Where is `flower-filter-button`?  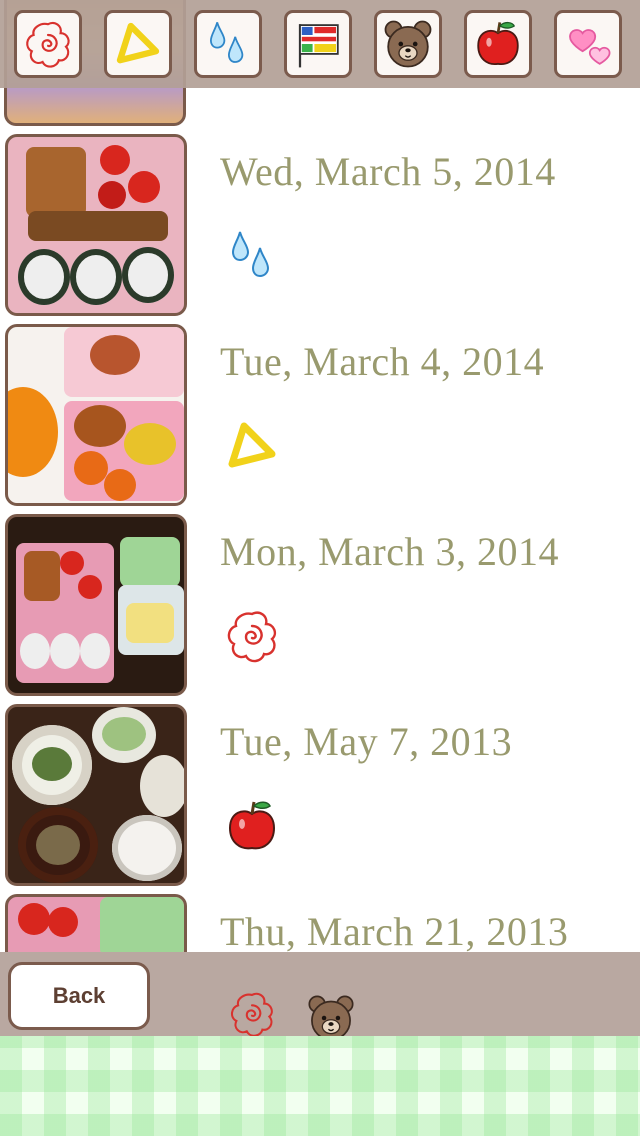
flower-filter-button is located at coordinates (48, 44).